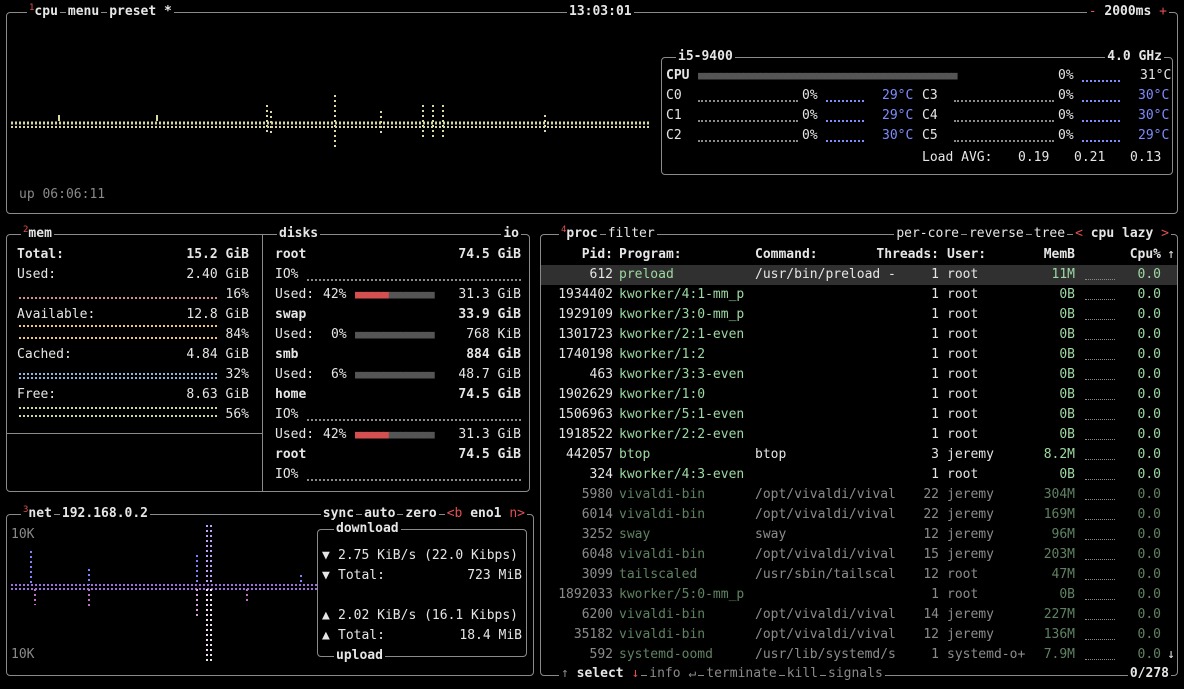 The height and width of the screenshot is (689, 1184). Describe the element at coordinates (299, 234) in the screenshot. I see `disks-title: disks` at that location.